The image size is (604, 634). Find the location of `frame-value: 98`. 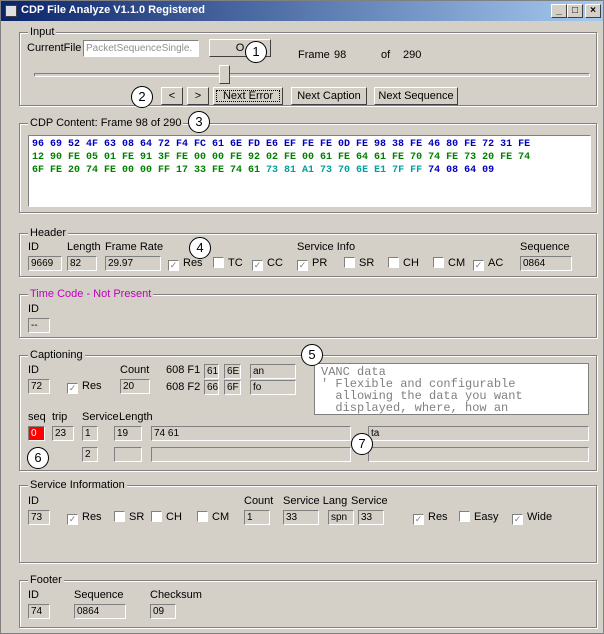

frame-value: 98 is located at coordinates (340, 55).